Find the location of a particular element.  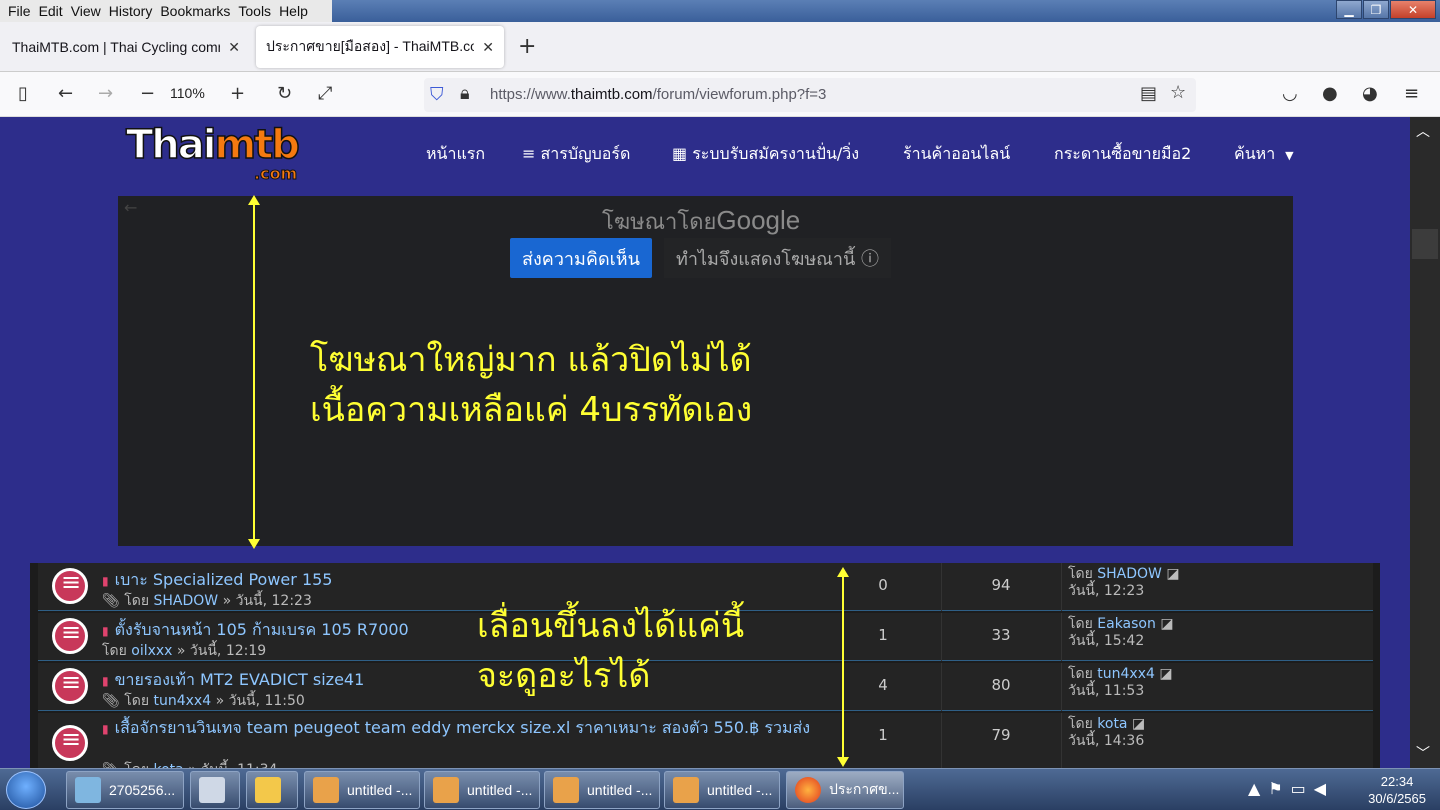

calendar-icon: ▦ is located at coordinates (682, 153).